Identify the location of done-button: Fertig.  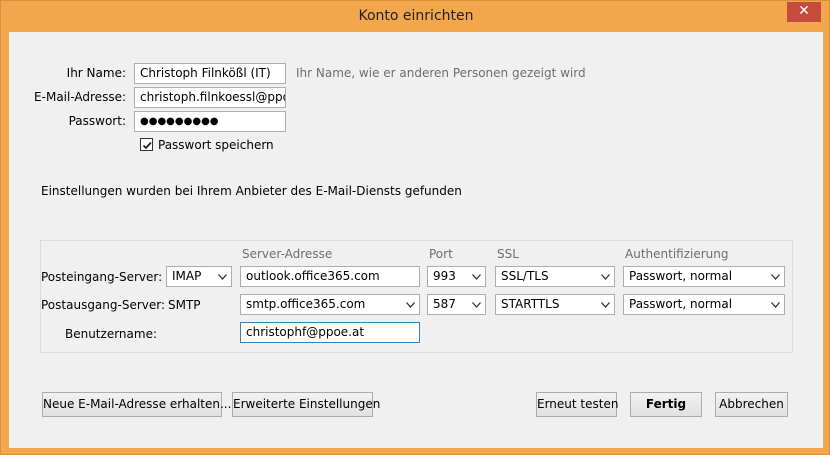
(666, 404).